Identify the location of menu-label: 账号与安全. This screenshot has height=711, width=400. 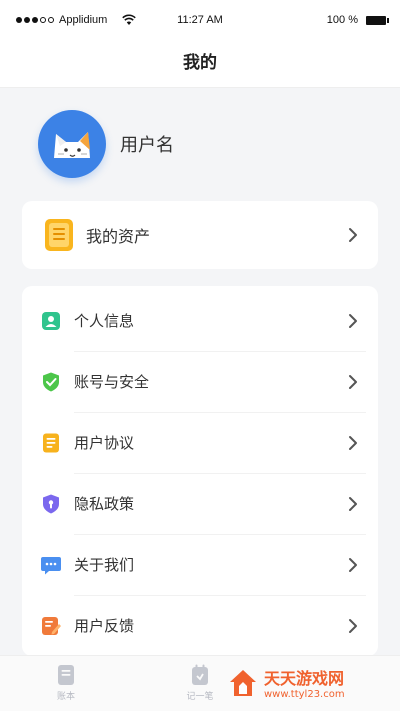
(112, 382).